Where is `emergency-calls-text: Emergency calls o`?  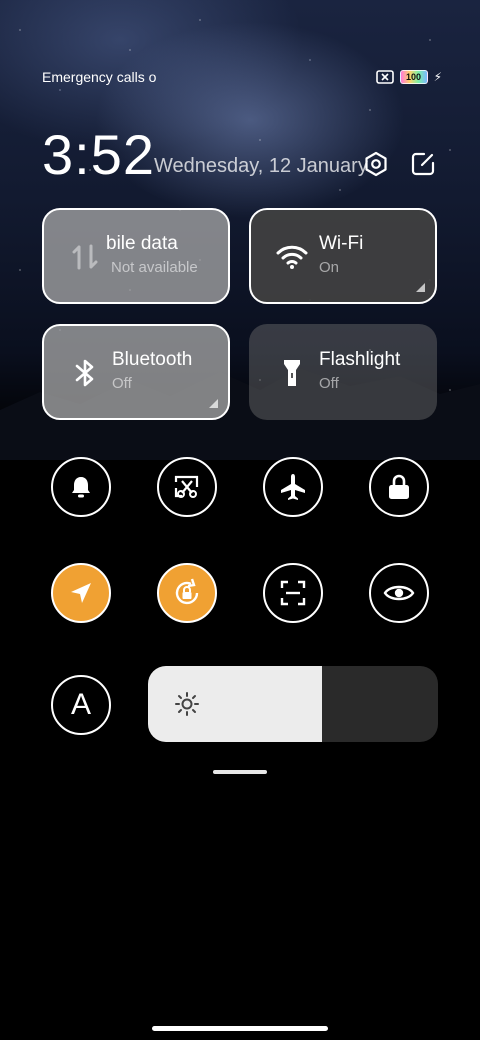 emergency-calls-text: Emergency calls o is located at coordinates (99, 77).